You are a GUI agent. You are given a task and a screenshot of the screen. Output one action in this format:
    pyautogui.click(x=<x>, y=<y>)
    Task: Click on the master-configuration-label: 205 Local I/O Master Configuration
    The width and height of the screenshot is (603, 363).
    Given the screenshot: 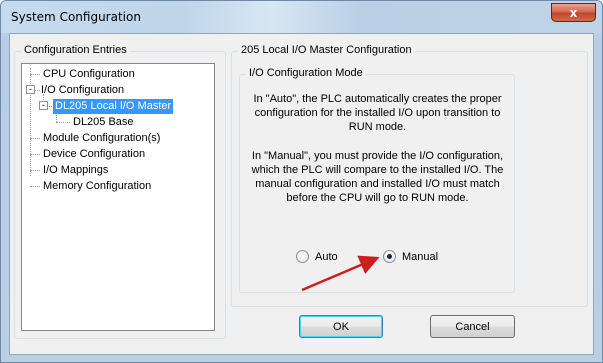 What is the action you would take?
    pyautogui.click(x=326, y=50)
    